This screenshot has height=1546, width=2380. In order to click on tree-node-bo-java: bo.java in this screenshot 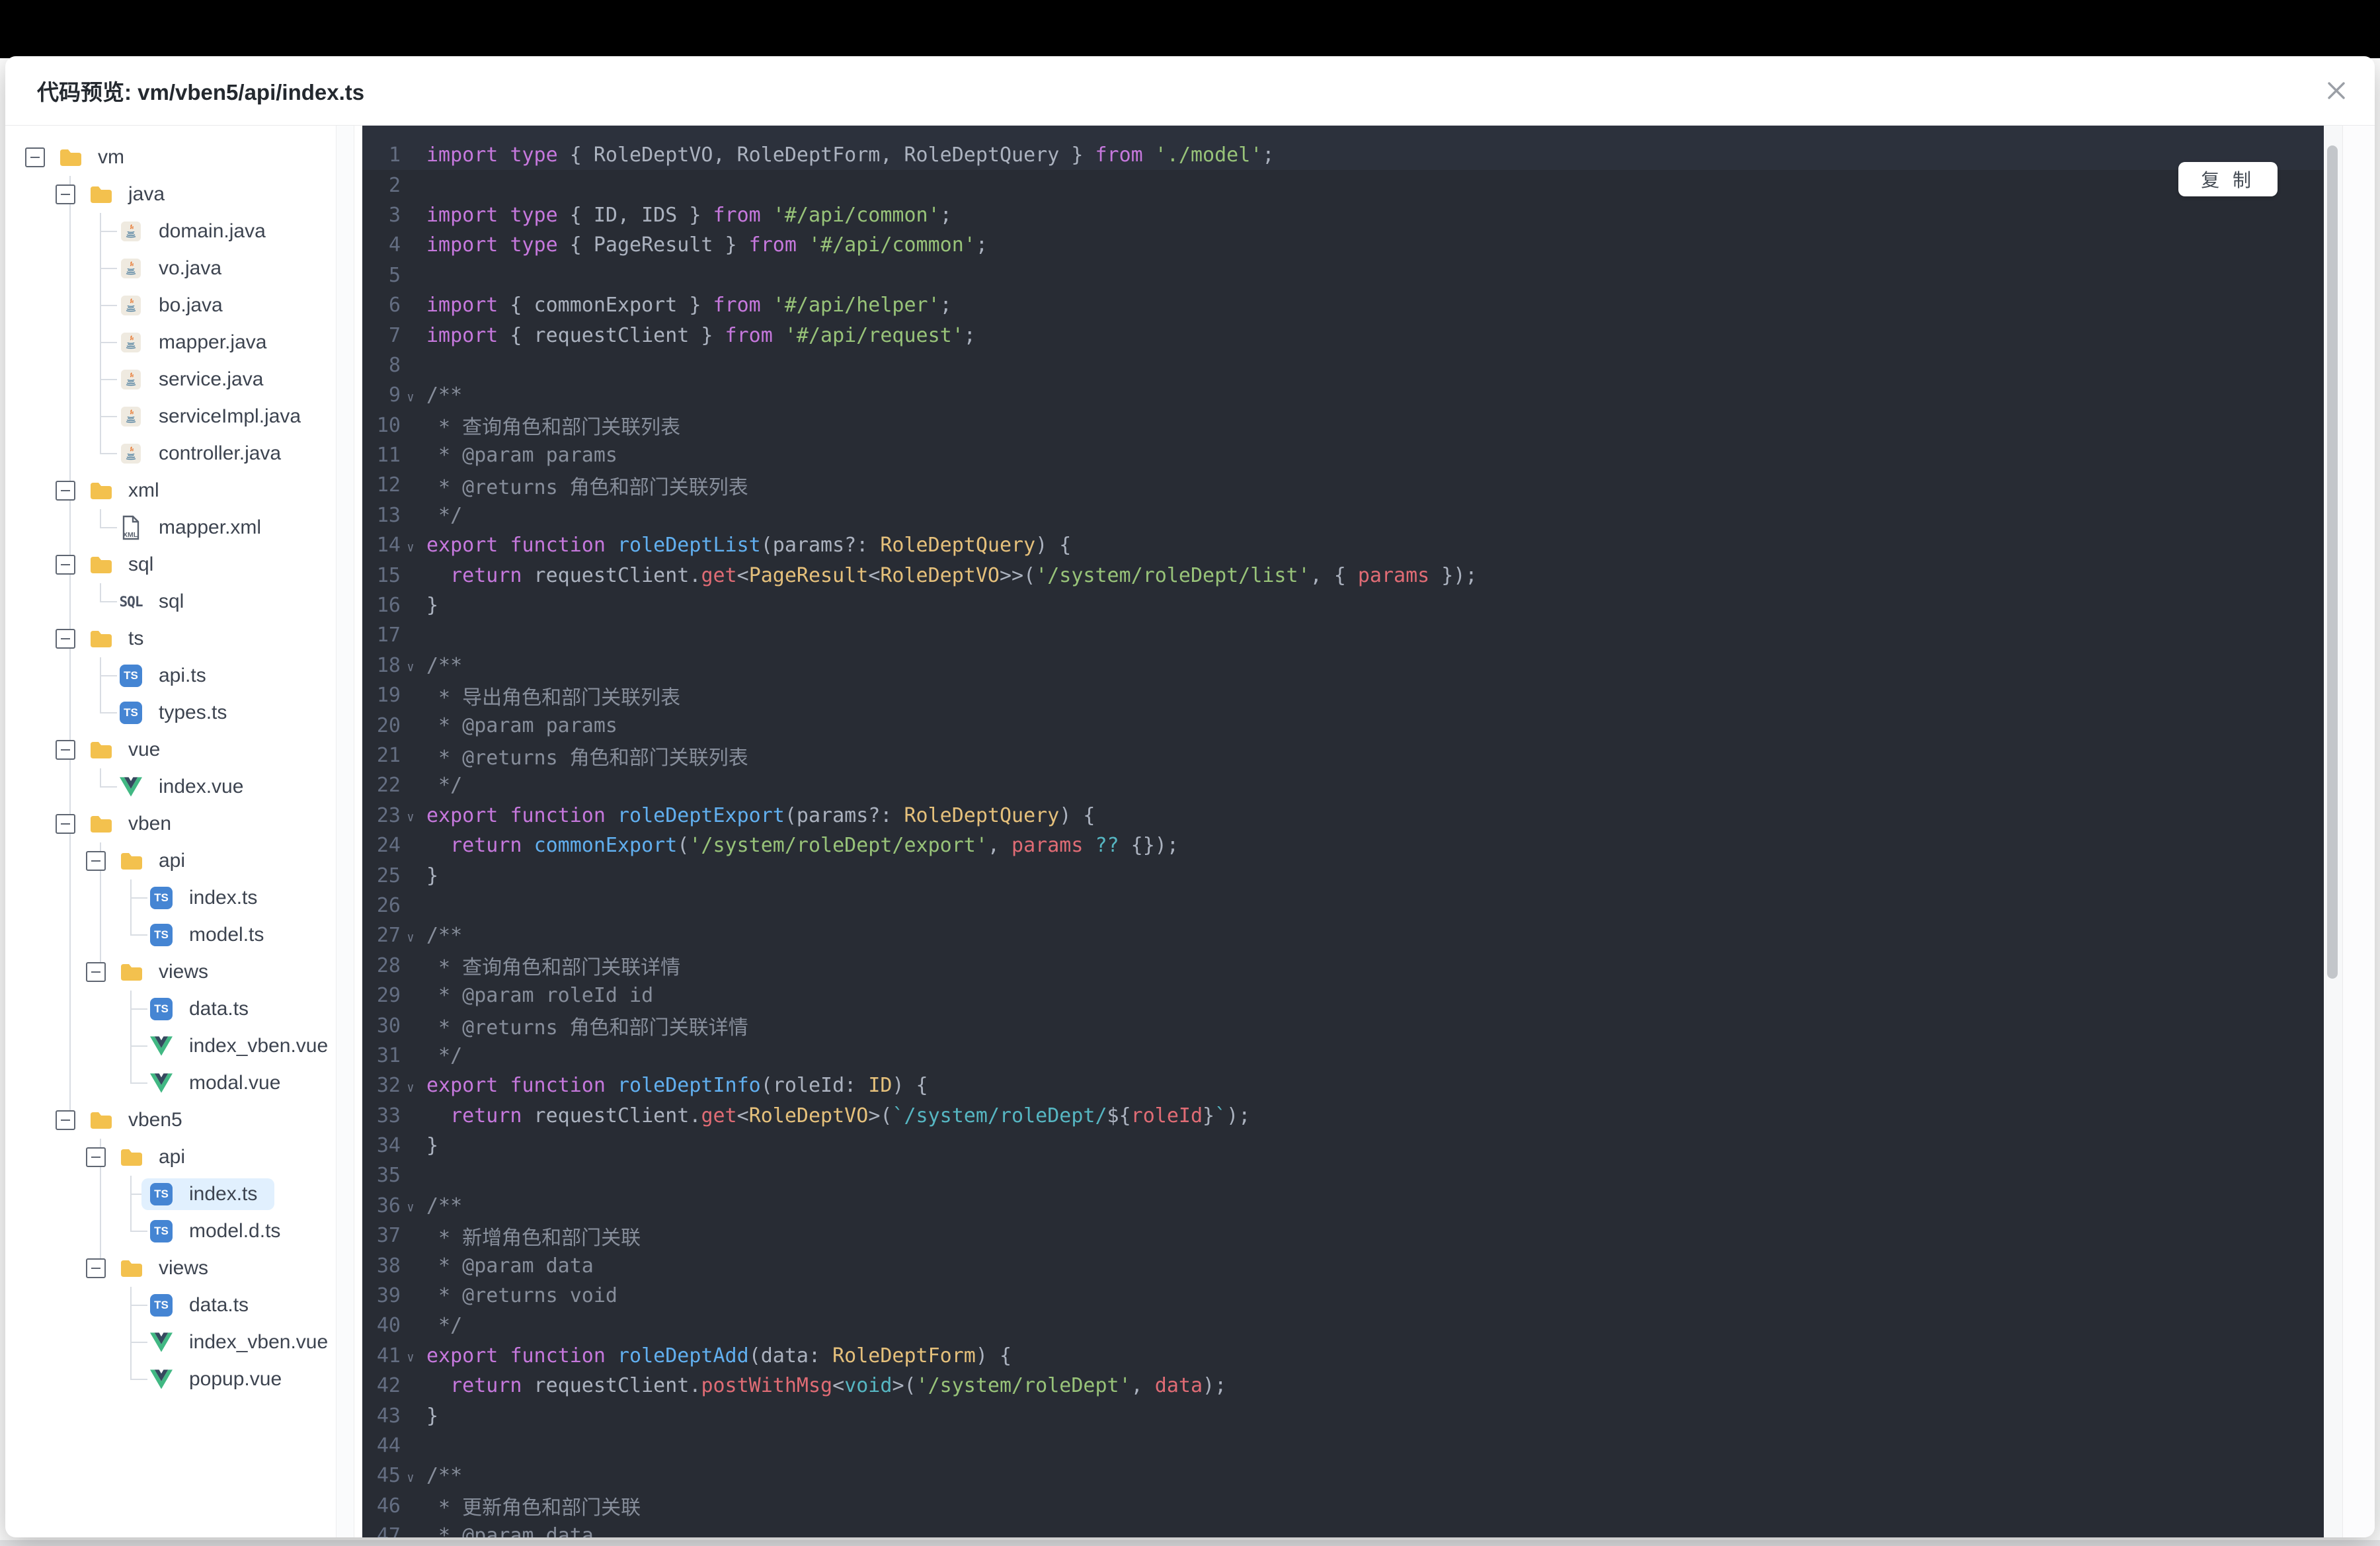, I will do `click(170, 305)`.